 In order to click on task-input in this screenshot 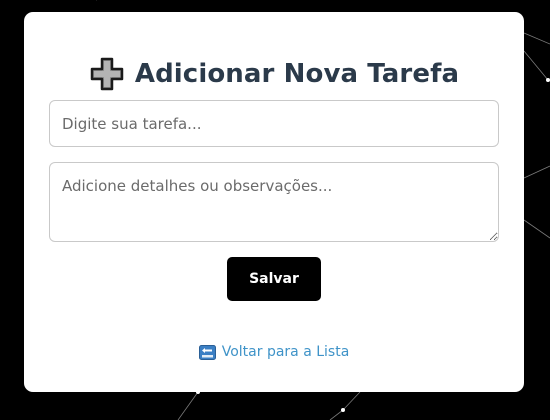, I will do `click(274, 123)`.